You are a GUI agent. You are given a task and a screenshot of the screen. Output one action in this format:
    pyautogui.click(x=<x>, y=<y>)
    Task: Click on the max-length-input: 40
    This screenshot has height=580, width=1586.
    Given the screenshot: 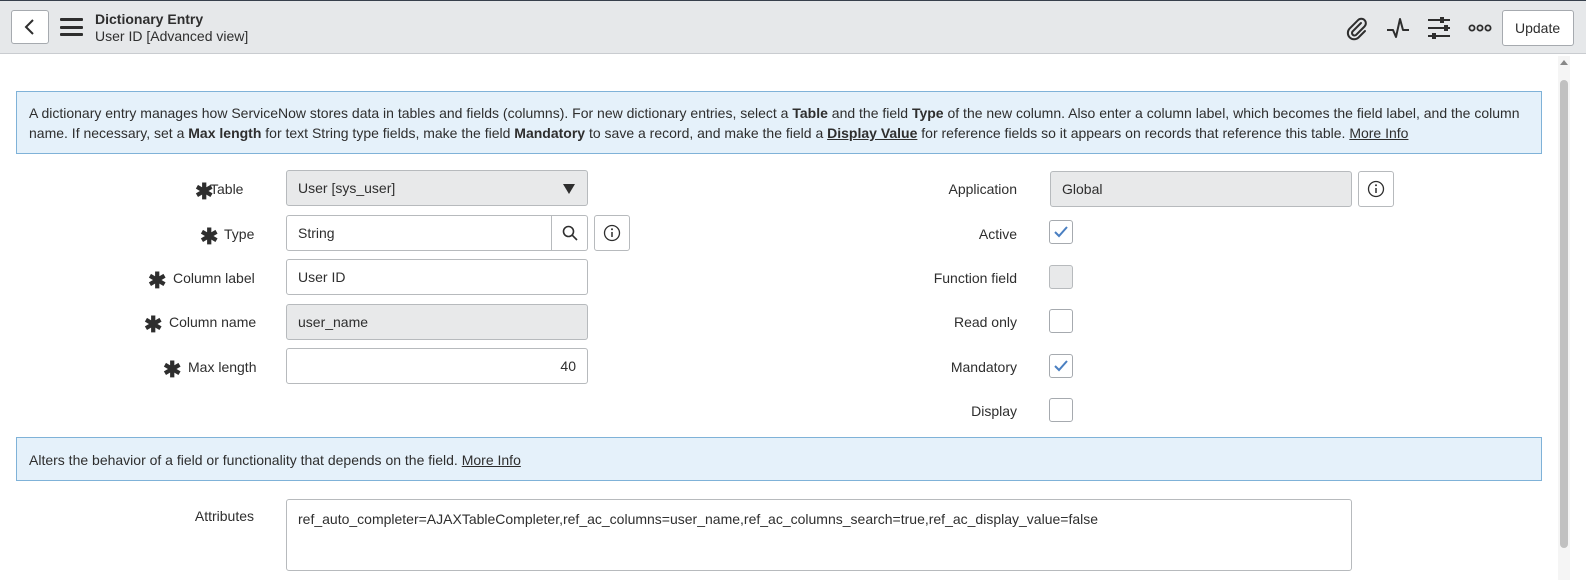 What is the action you would take?
    pyautogui.click(x=437, y=366)
    